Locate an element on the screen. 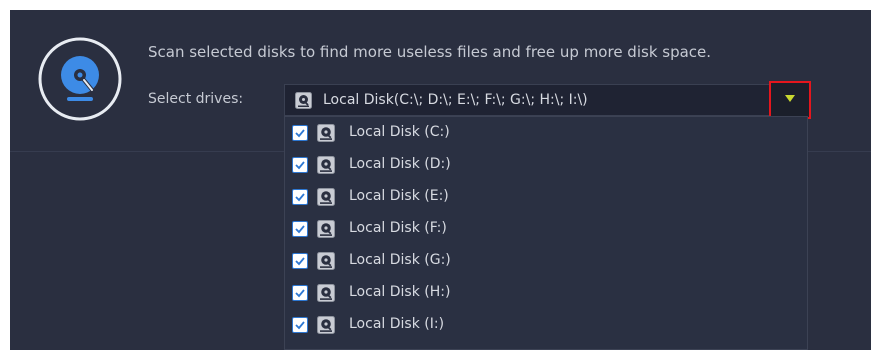 This screenshot has height=350, width=871. triangle-down-icon is located at coordinates (790, 98).